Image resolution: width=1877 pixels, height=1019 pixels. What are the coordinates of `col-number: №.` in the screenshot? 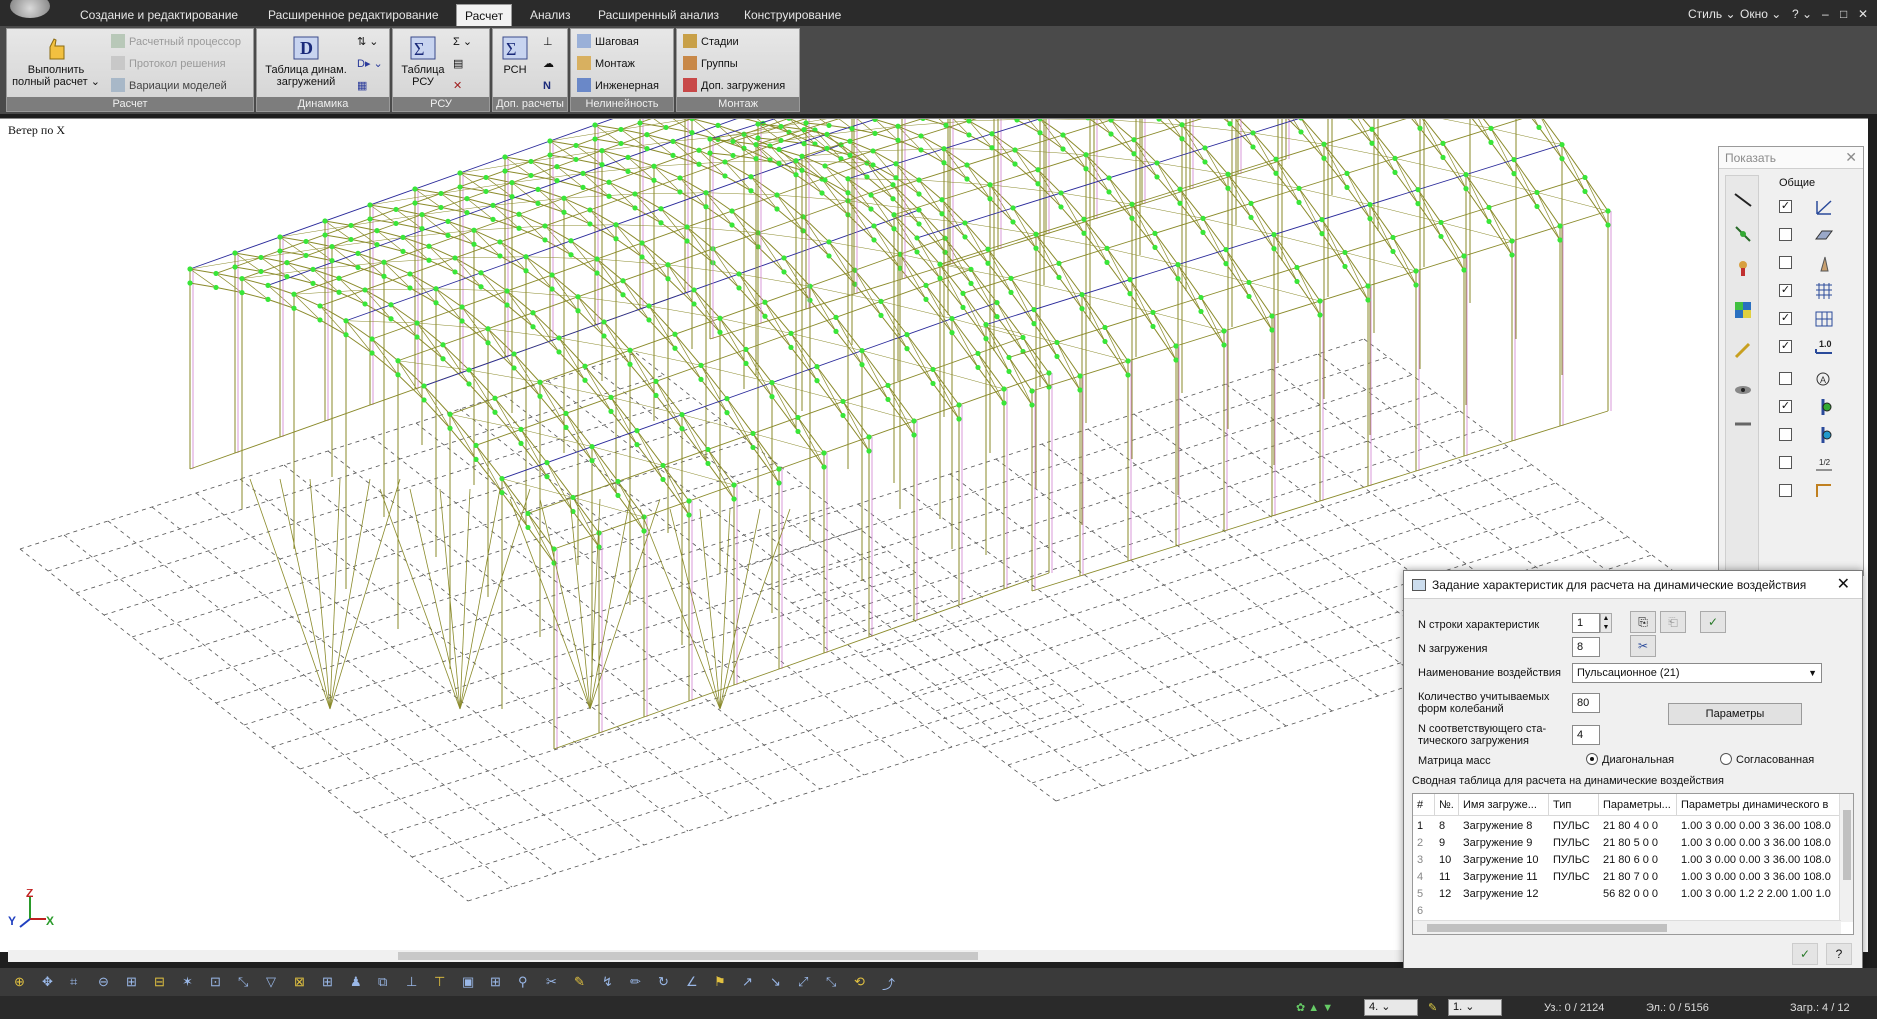 It's located at (1447, 805).